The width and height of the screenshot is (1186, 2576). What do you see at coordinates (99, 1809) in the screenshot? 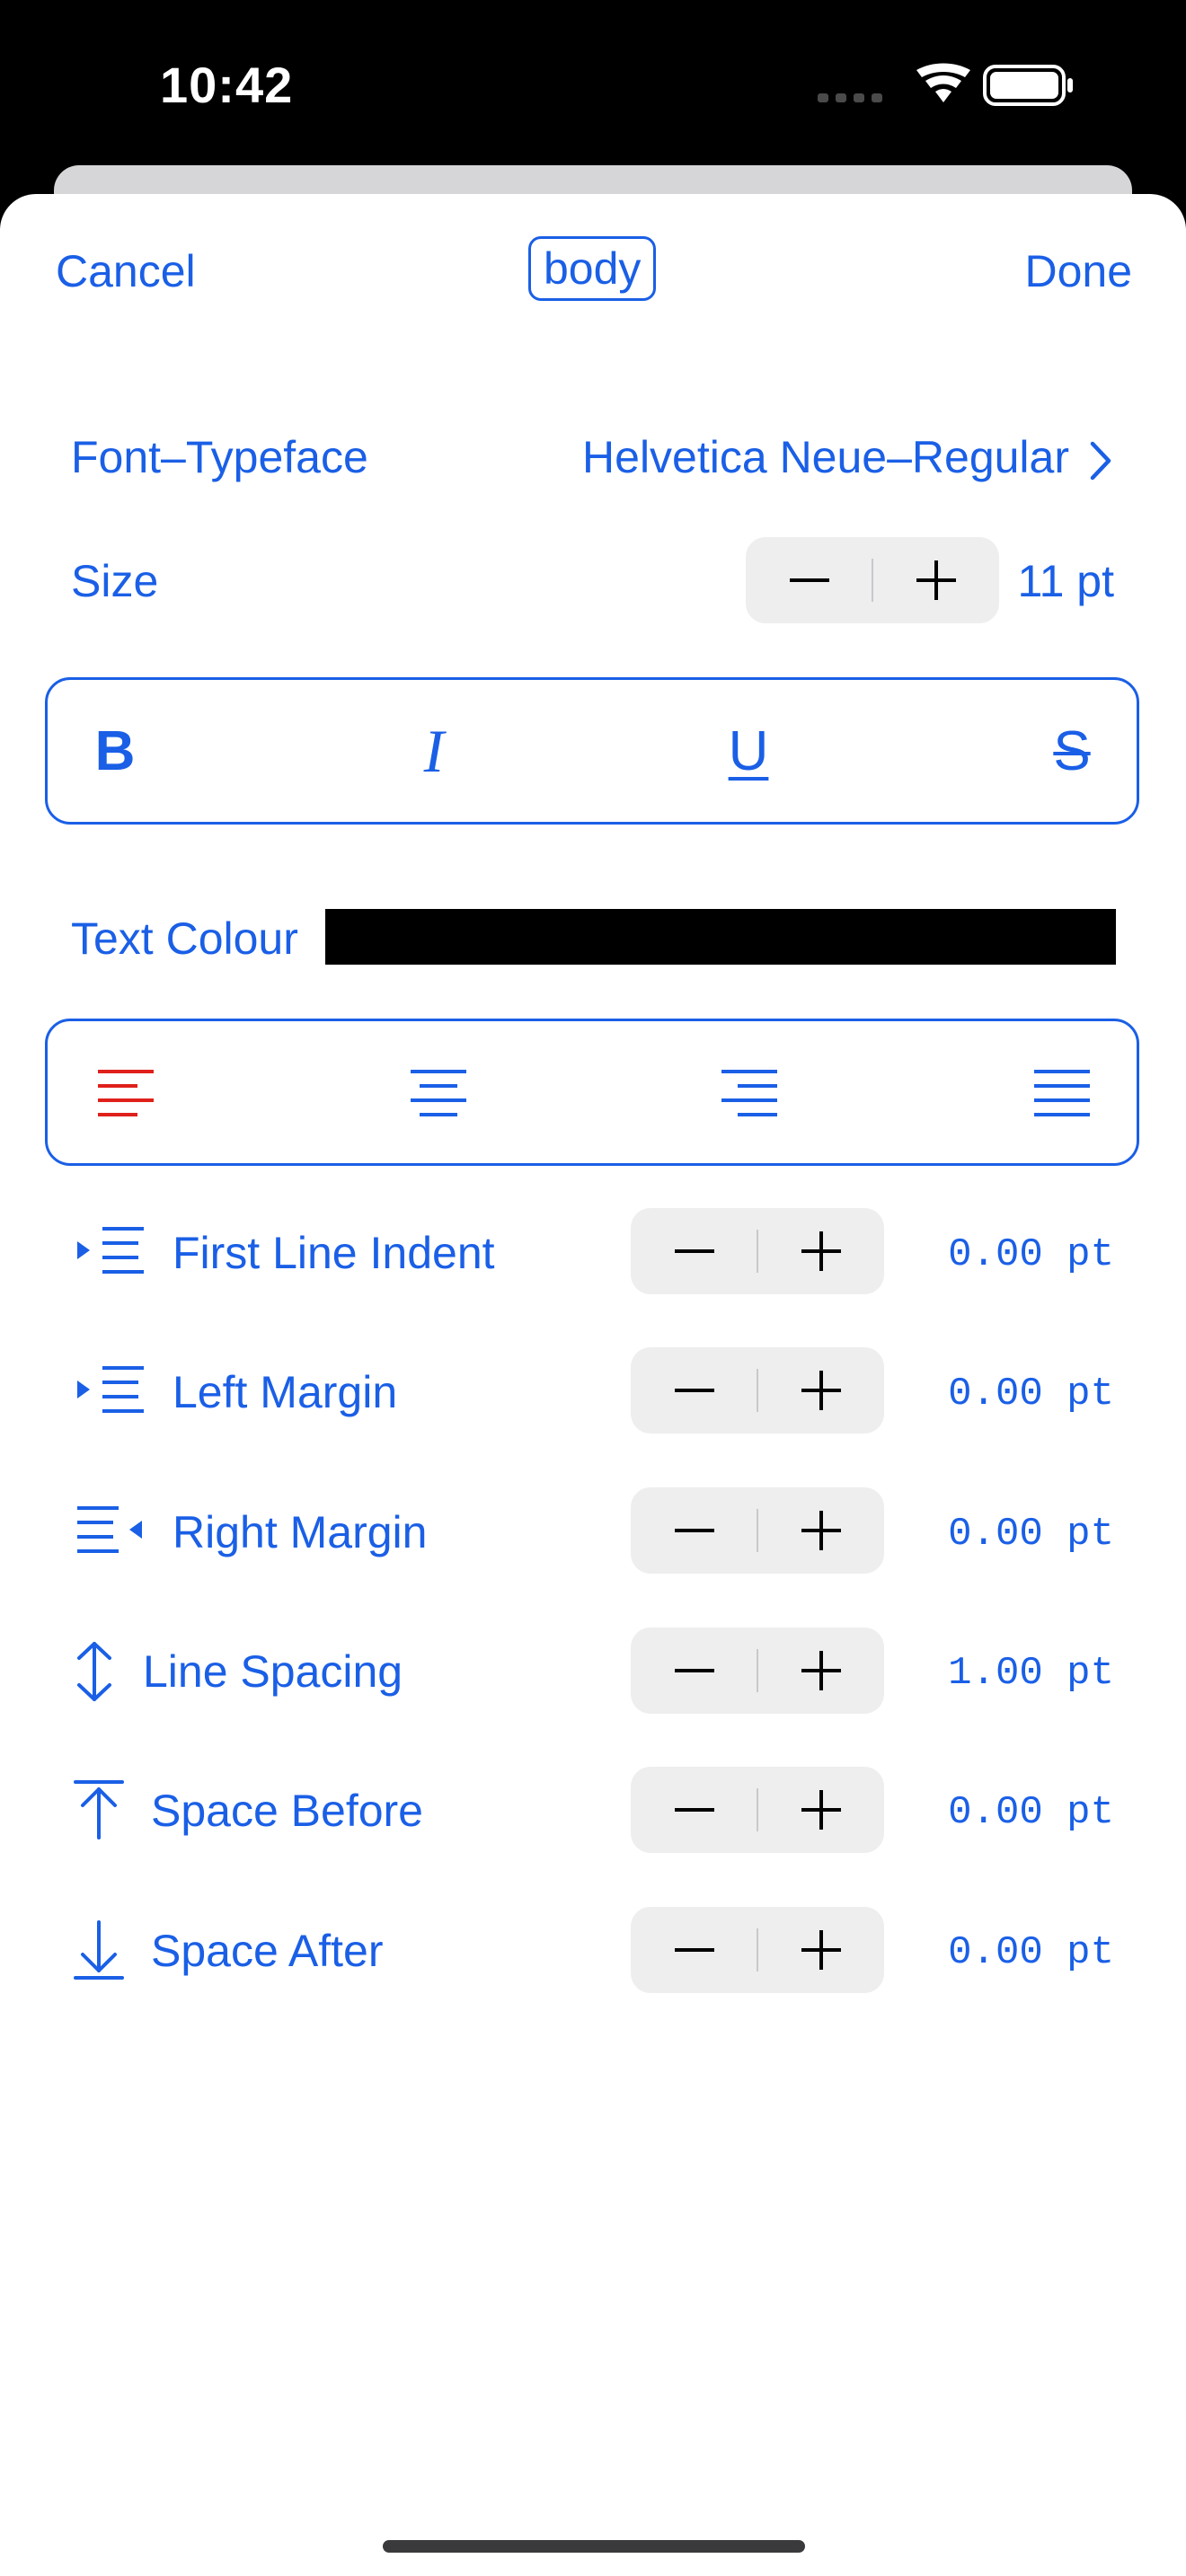
I see `space-before-icon` at bounding box center [99, 1809].